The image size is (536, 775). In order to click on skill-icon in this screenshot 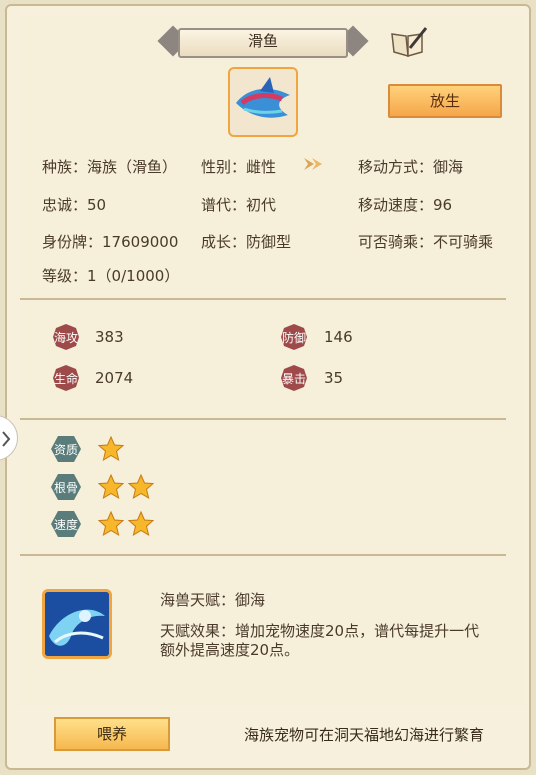, I will do `click(77, 624)`.